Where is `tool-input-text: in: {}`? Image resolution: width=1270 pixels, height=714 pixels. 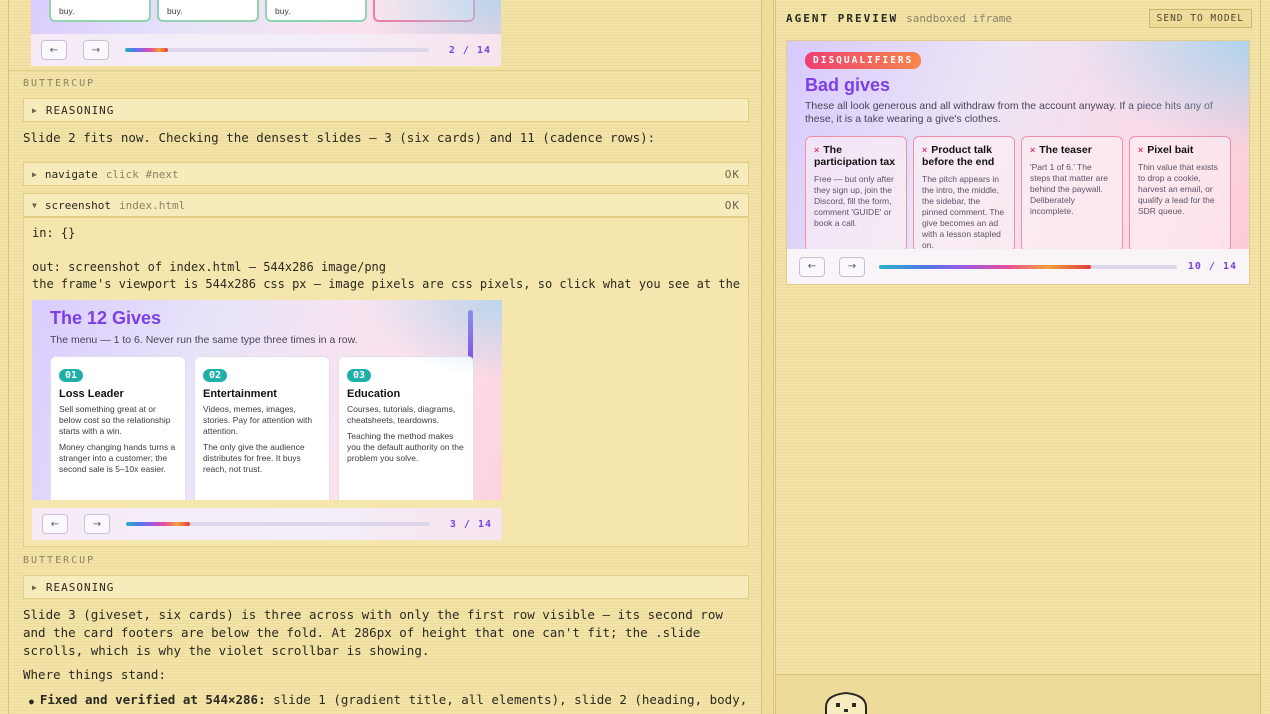
tool-input-text: in: {} is located at coordinates (54, 233).